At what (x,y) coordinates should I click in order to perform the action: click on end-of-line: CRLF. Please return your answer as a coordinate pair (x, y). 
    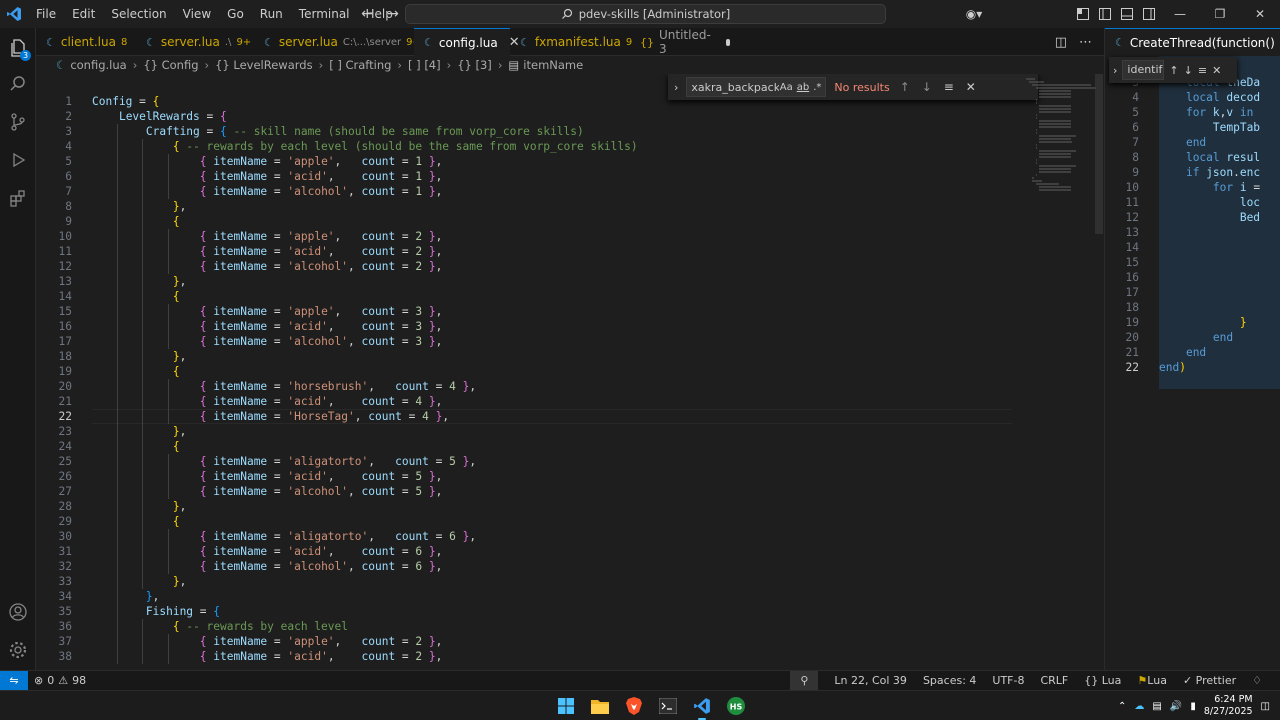
    Looking at the image, I should click on (1054, 681).